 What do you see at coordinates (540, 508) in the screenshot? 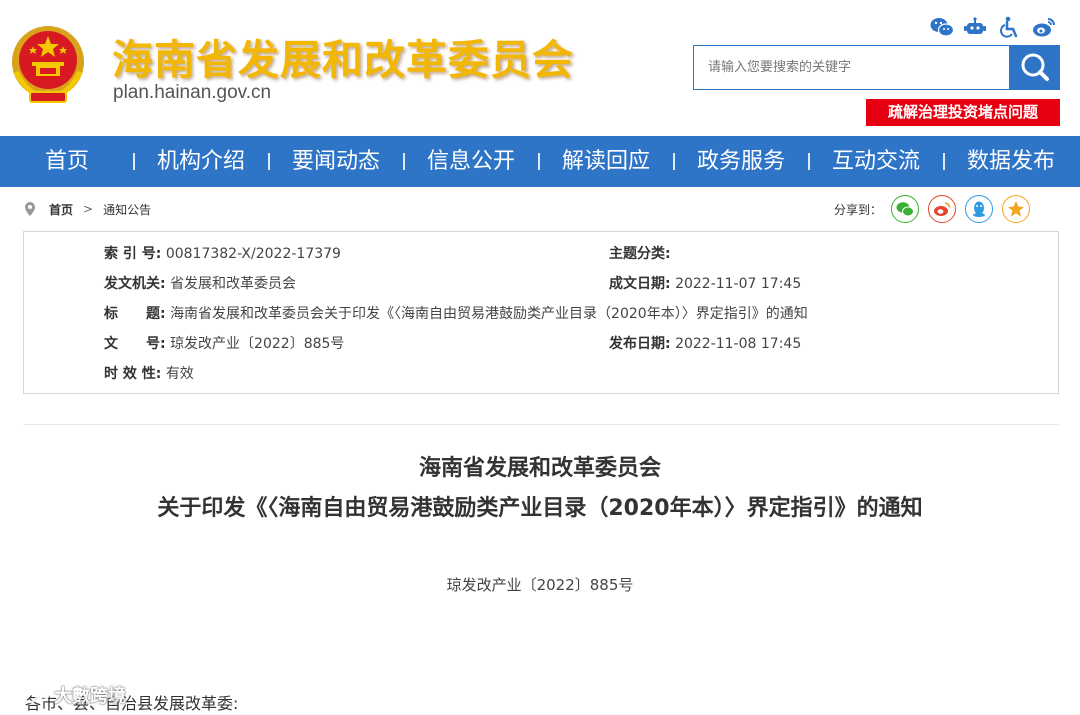
I see `document-title-line2: 关于印发《〈海南自由贸易港鼓励类产业目录（2020年本）〉界定指引》的通知` at bounding box center [540, 508].